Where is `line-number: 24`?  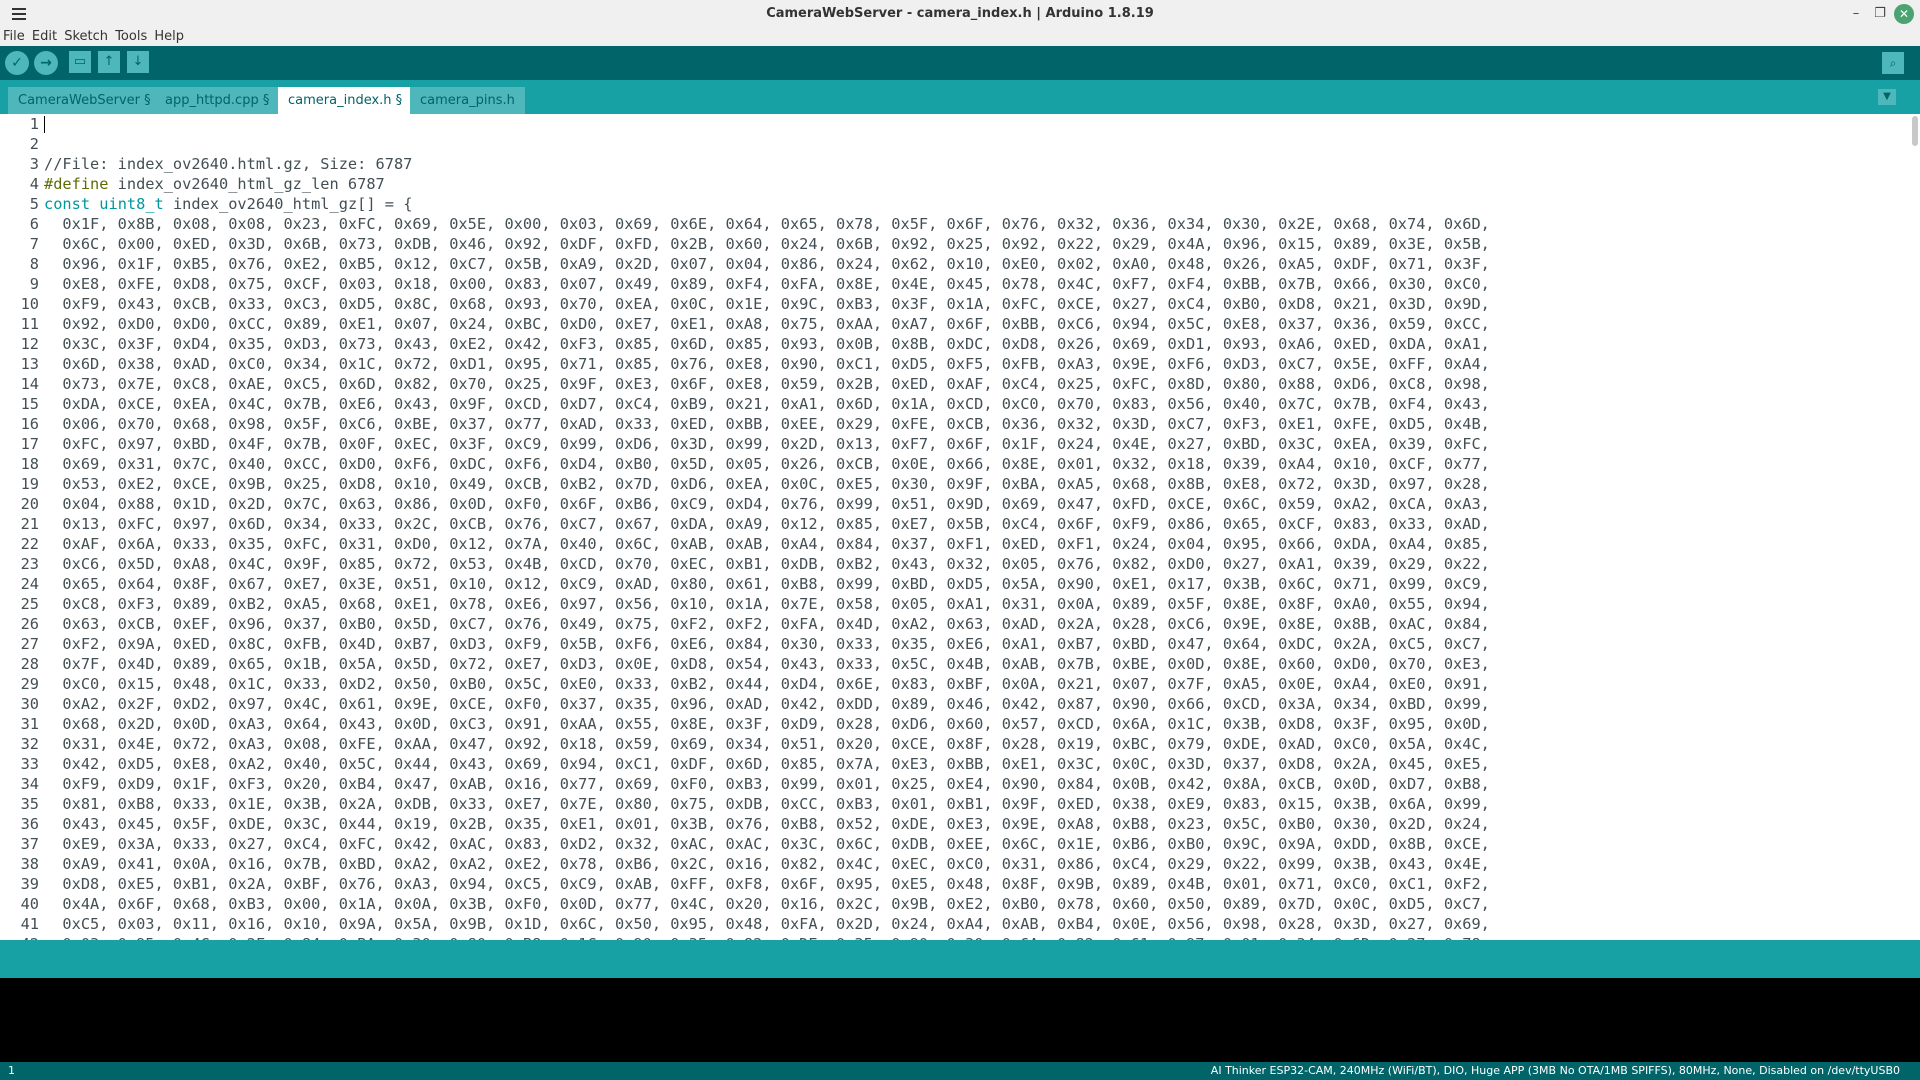 line-number: 24 is located at coordinates (29, 584).